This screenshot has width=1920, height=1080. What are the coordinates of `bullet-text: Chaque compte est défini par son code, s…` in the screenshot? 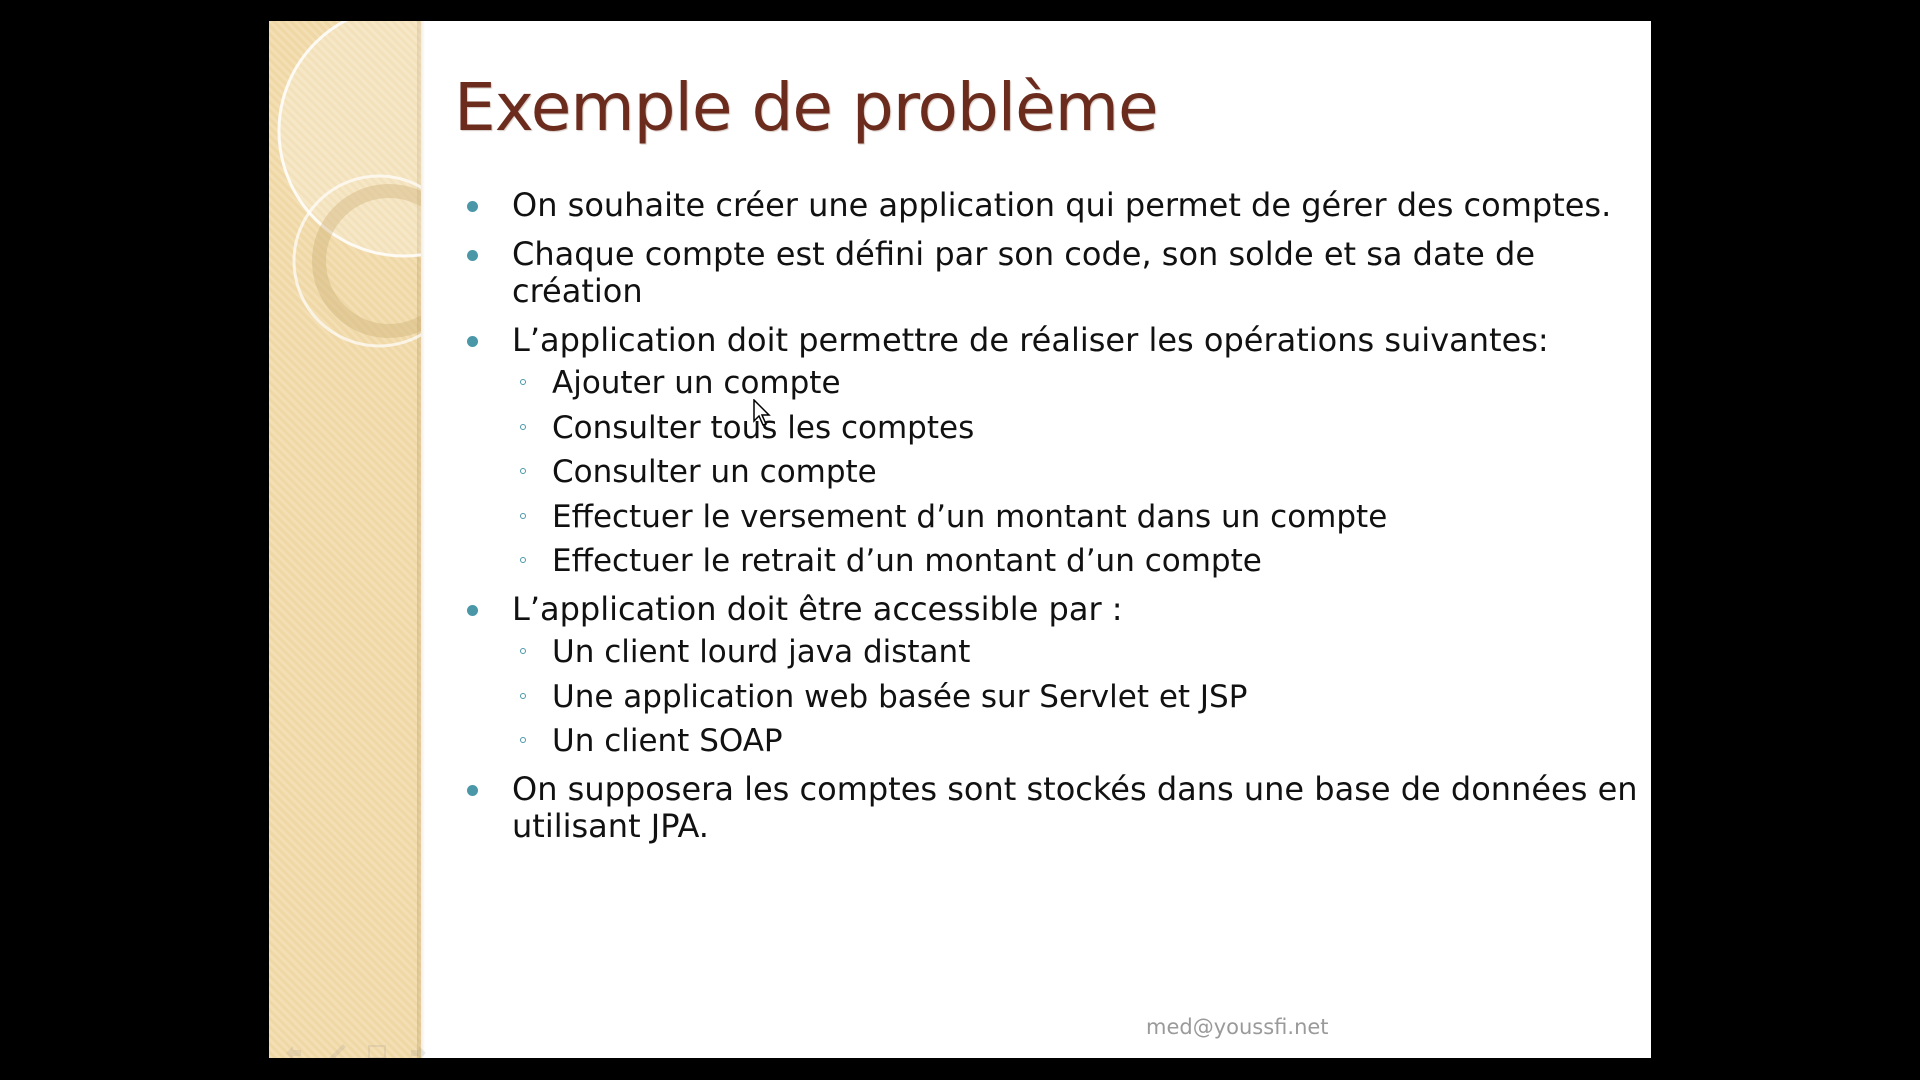 It's located at (1023, 272).